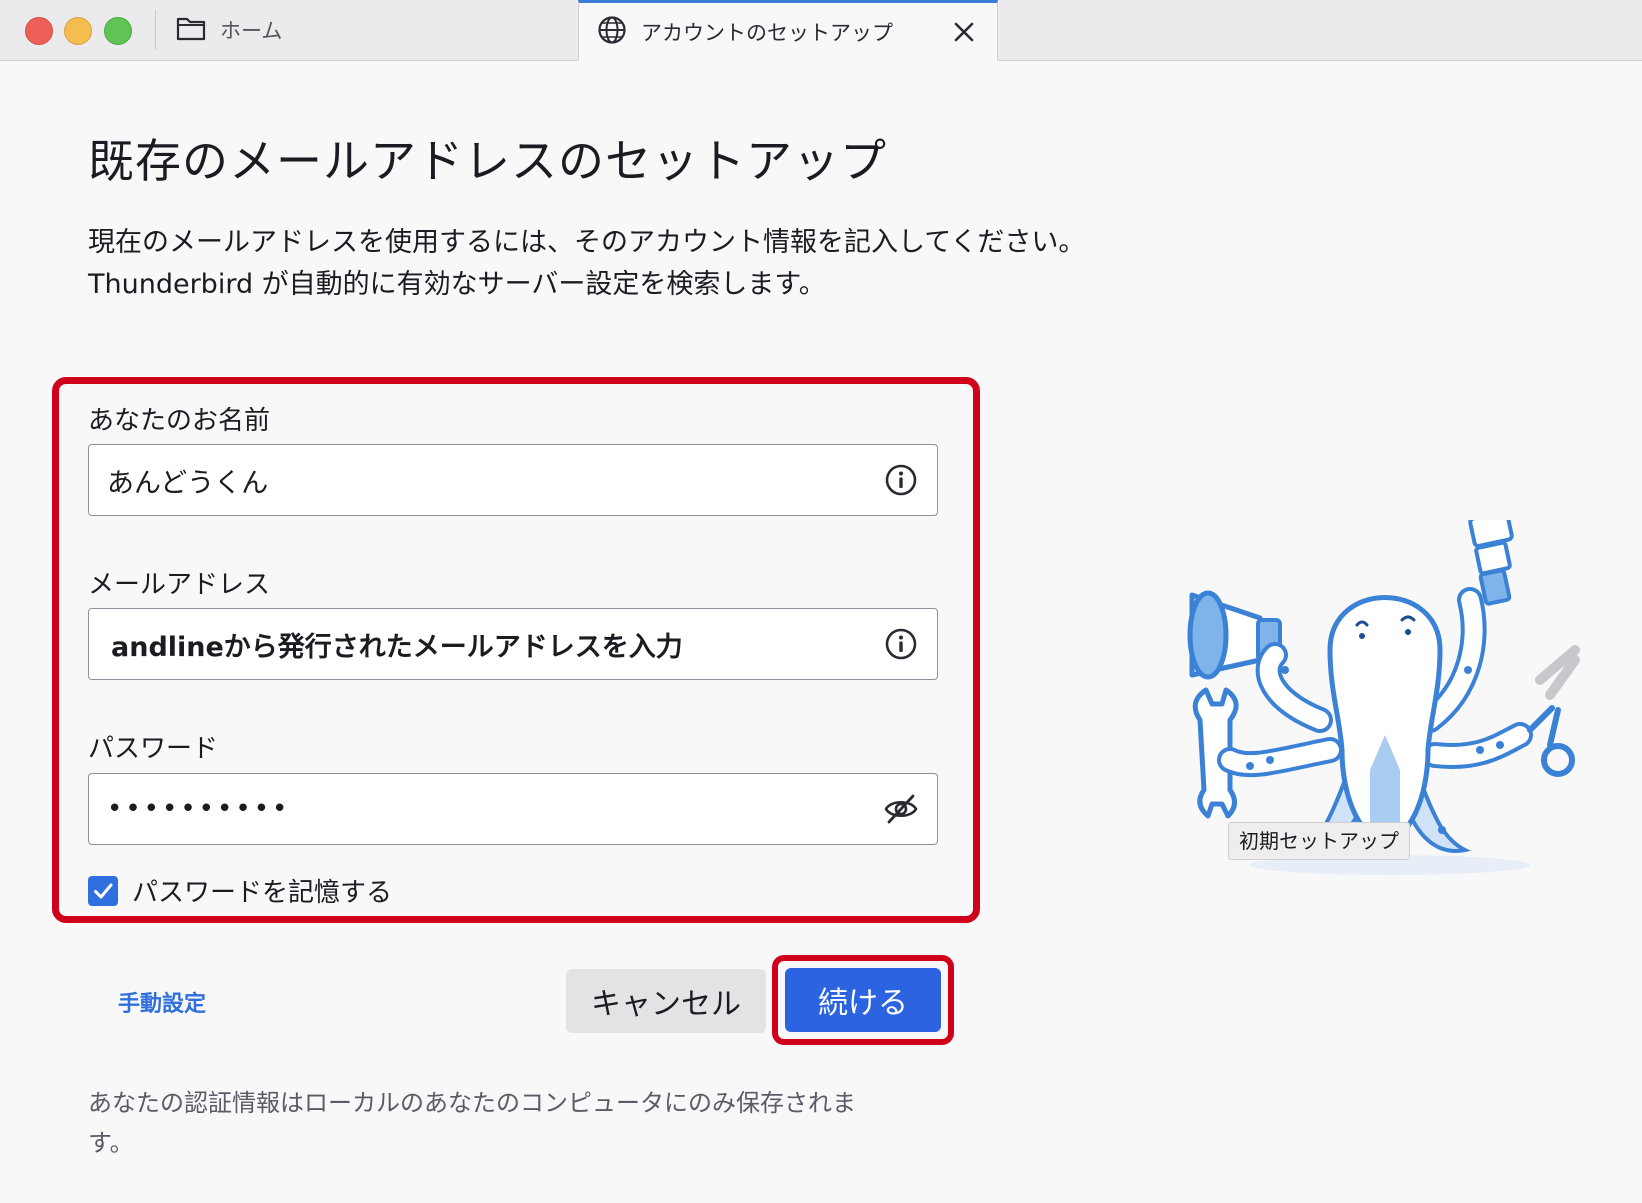 The height and width of the screenshot is (1203, 1642). Describe the element at coordinates (111, 1143) in the screenshot. I see `credentials-note-line-2: す。` at that location.